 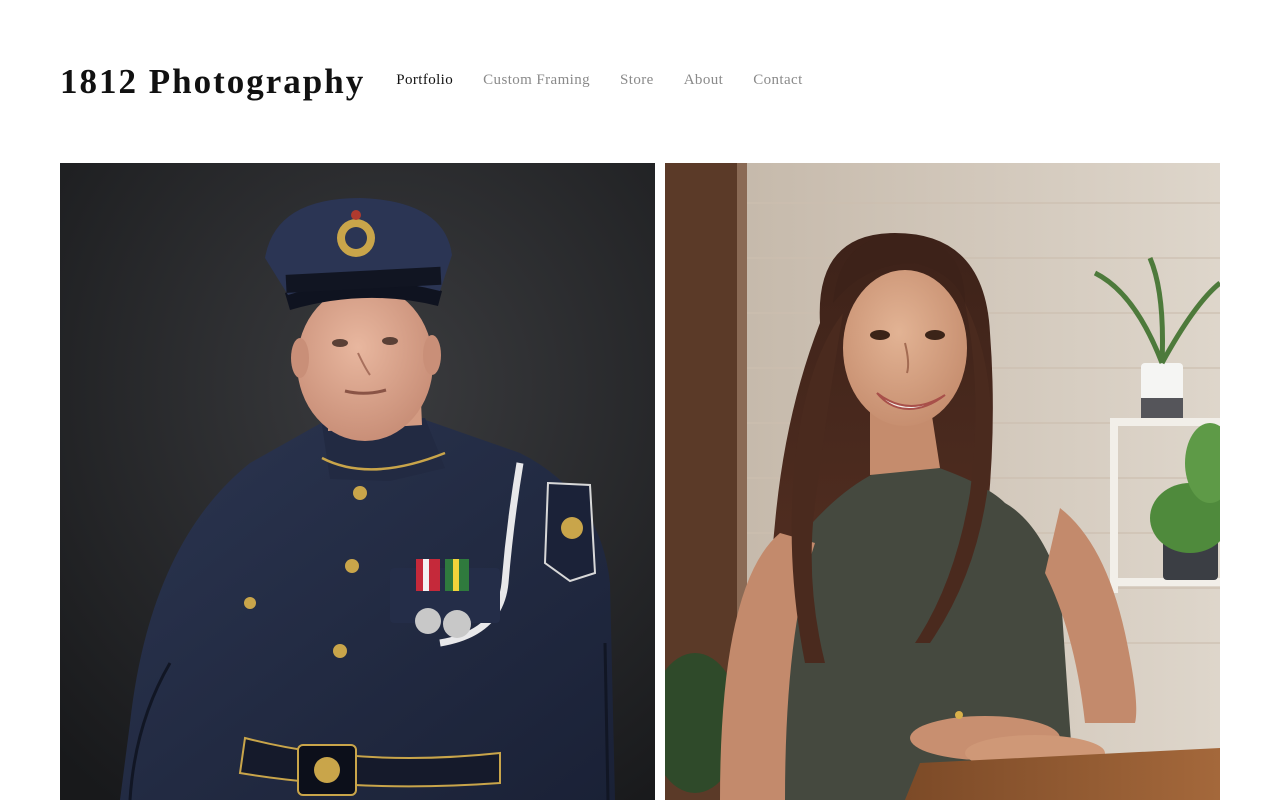 What do you see at coordinates (704, 80) in the screenshot?
I see `nav-item-about: About` at bounding box center [704, 80].